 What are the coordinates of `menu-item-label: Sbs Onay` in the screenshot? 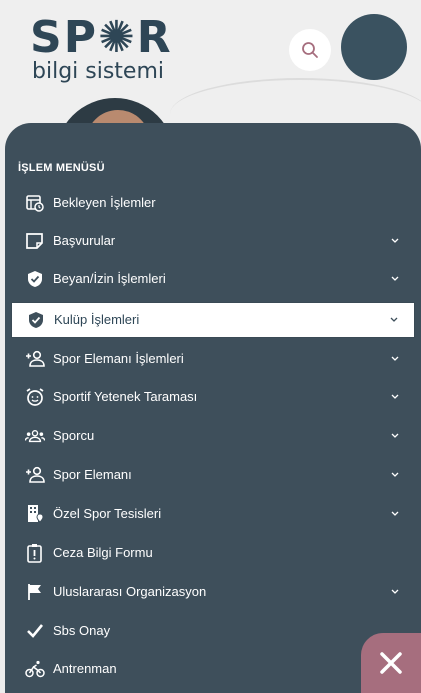 It's located at (82, 630).